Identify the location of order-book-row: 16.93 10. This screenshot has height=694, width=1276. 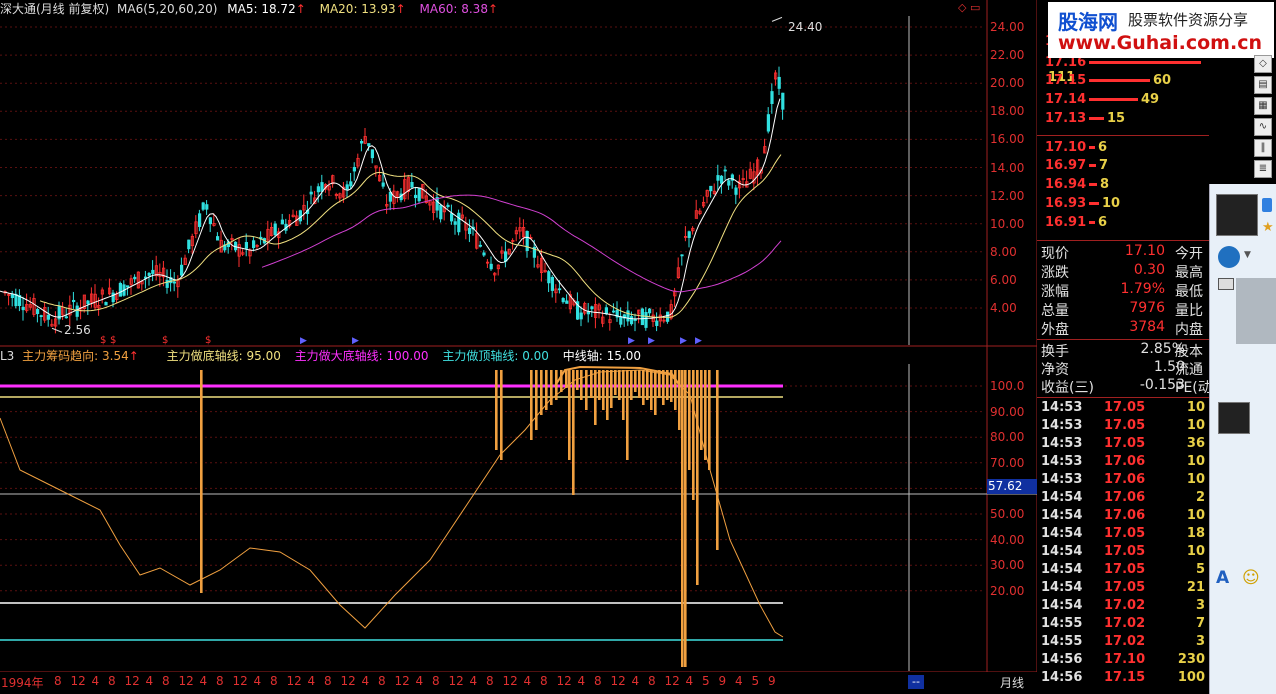
(1082, 205).